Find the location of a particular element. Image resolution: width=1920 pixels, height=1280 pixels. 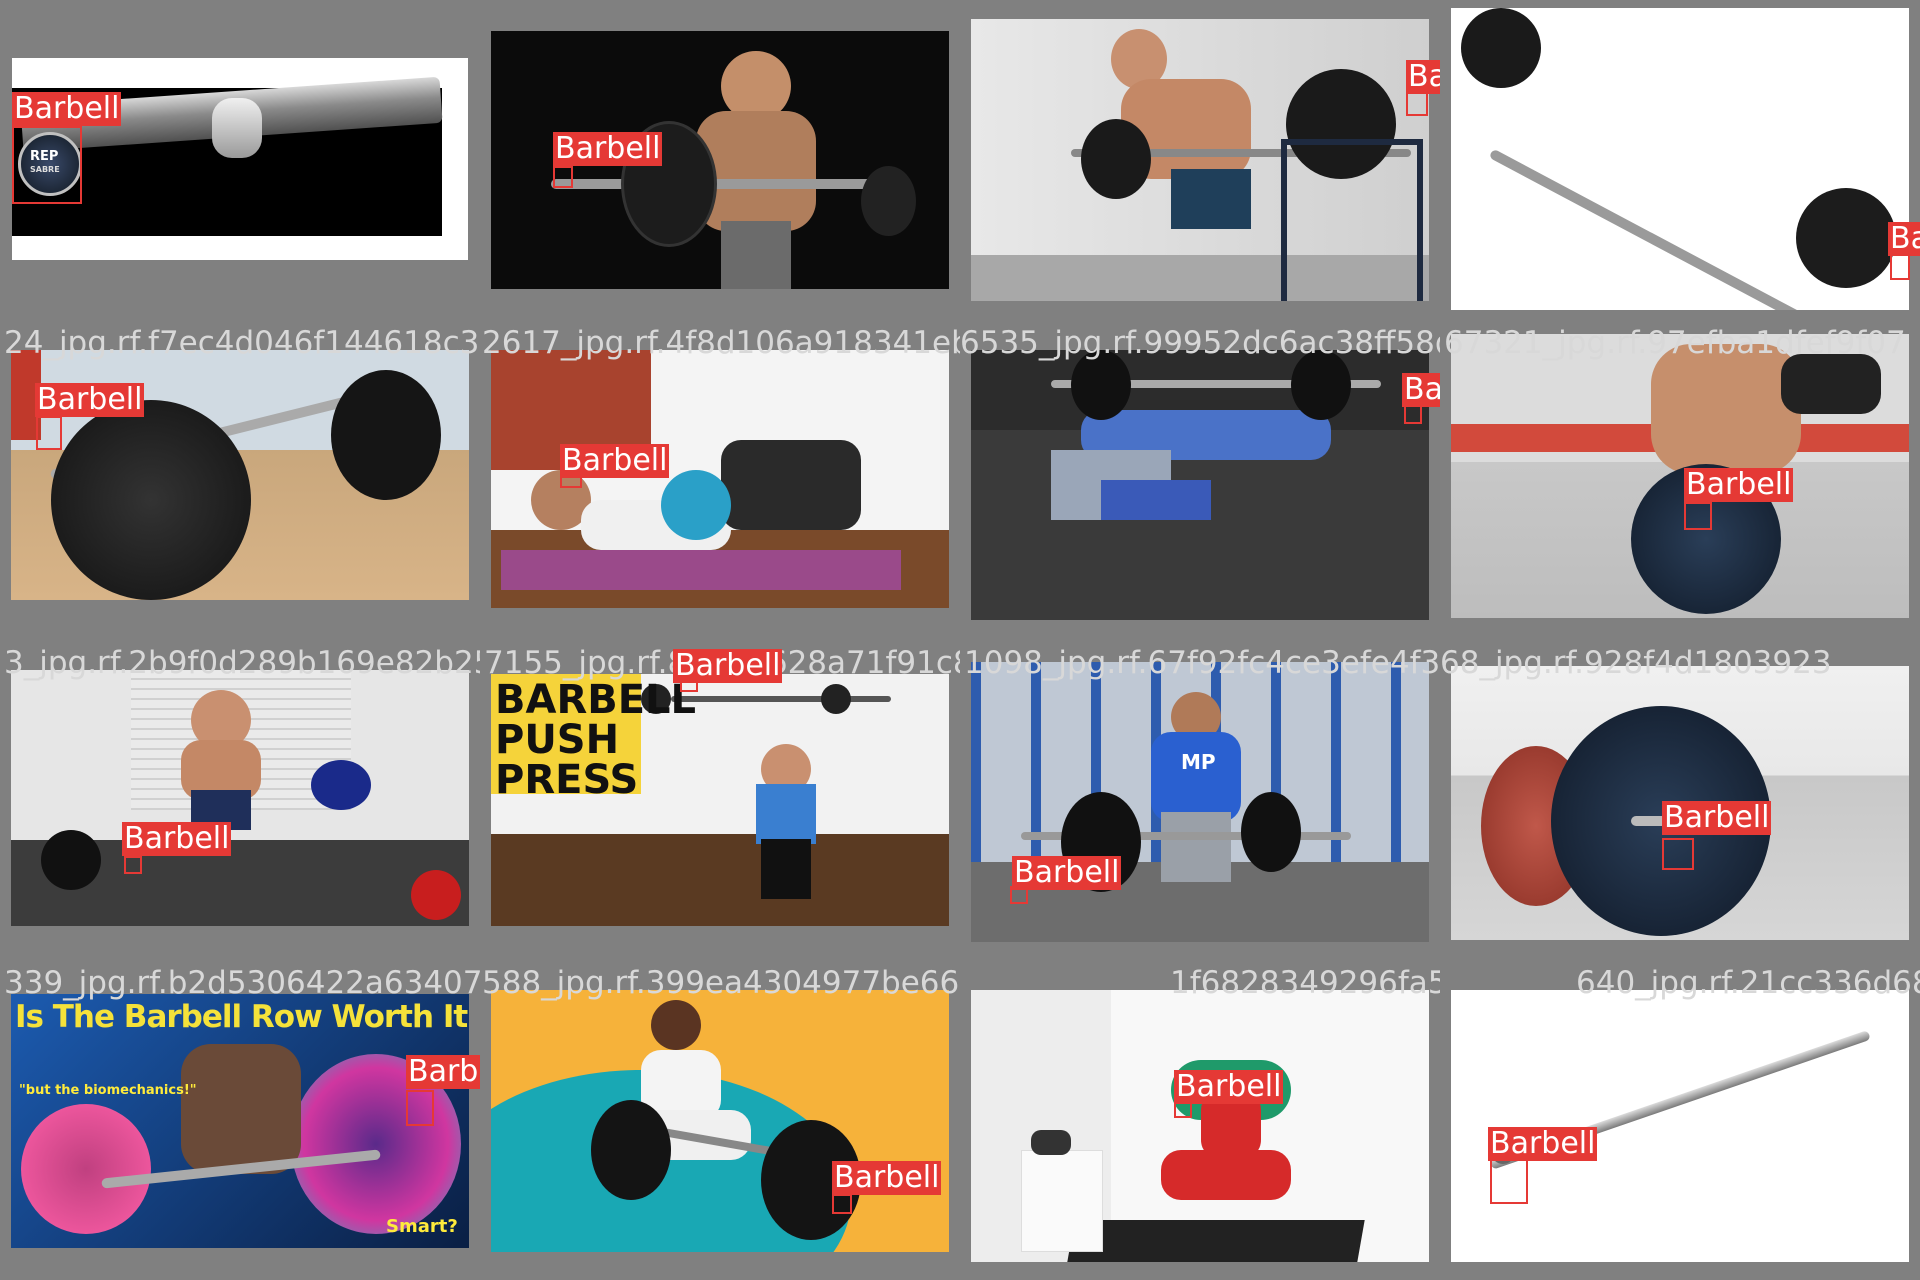

tile-9: 3_jpg.rf.2b9f0d289b169e82b2593 Barbell is located at coordinates (240, 800).